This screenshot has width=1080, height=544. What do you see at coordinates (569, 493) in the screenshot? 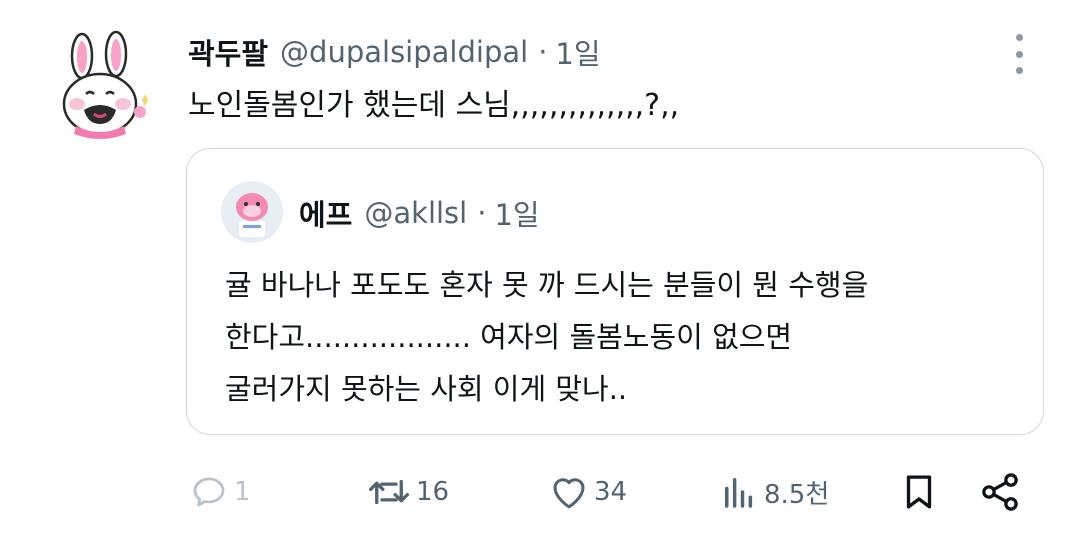
I see `heart-icon` at bounding box center [569, 493].